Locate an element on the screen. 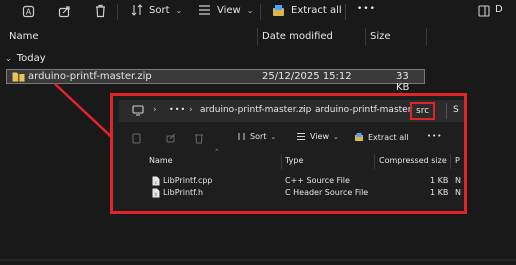 Image resolution: width=516 pixels, height=265 pixels. breadcrumb-item: arduino-printf-master.zip is located at coordinates (255, 110).